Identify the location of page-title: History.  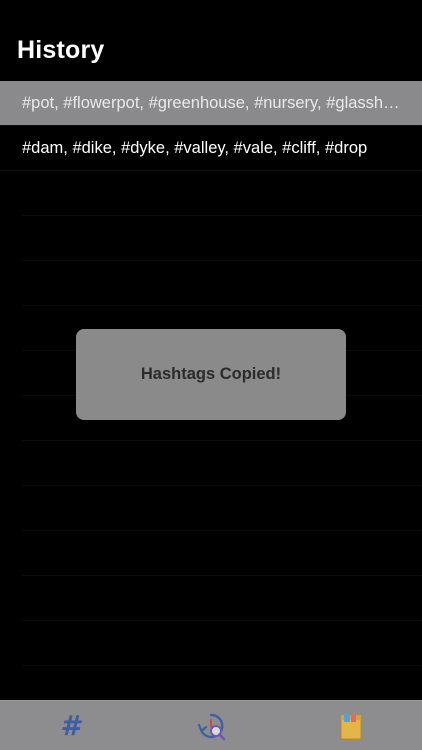
(61, 50).